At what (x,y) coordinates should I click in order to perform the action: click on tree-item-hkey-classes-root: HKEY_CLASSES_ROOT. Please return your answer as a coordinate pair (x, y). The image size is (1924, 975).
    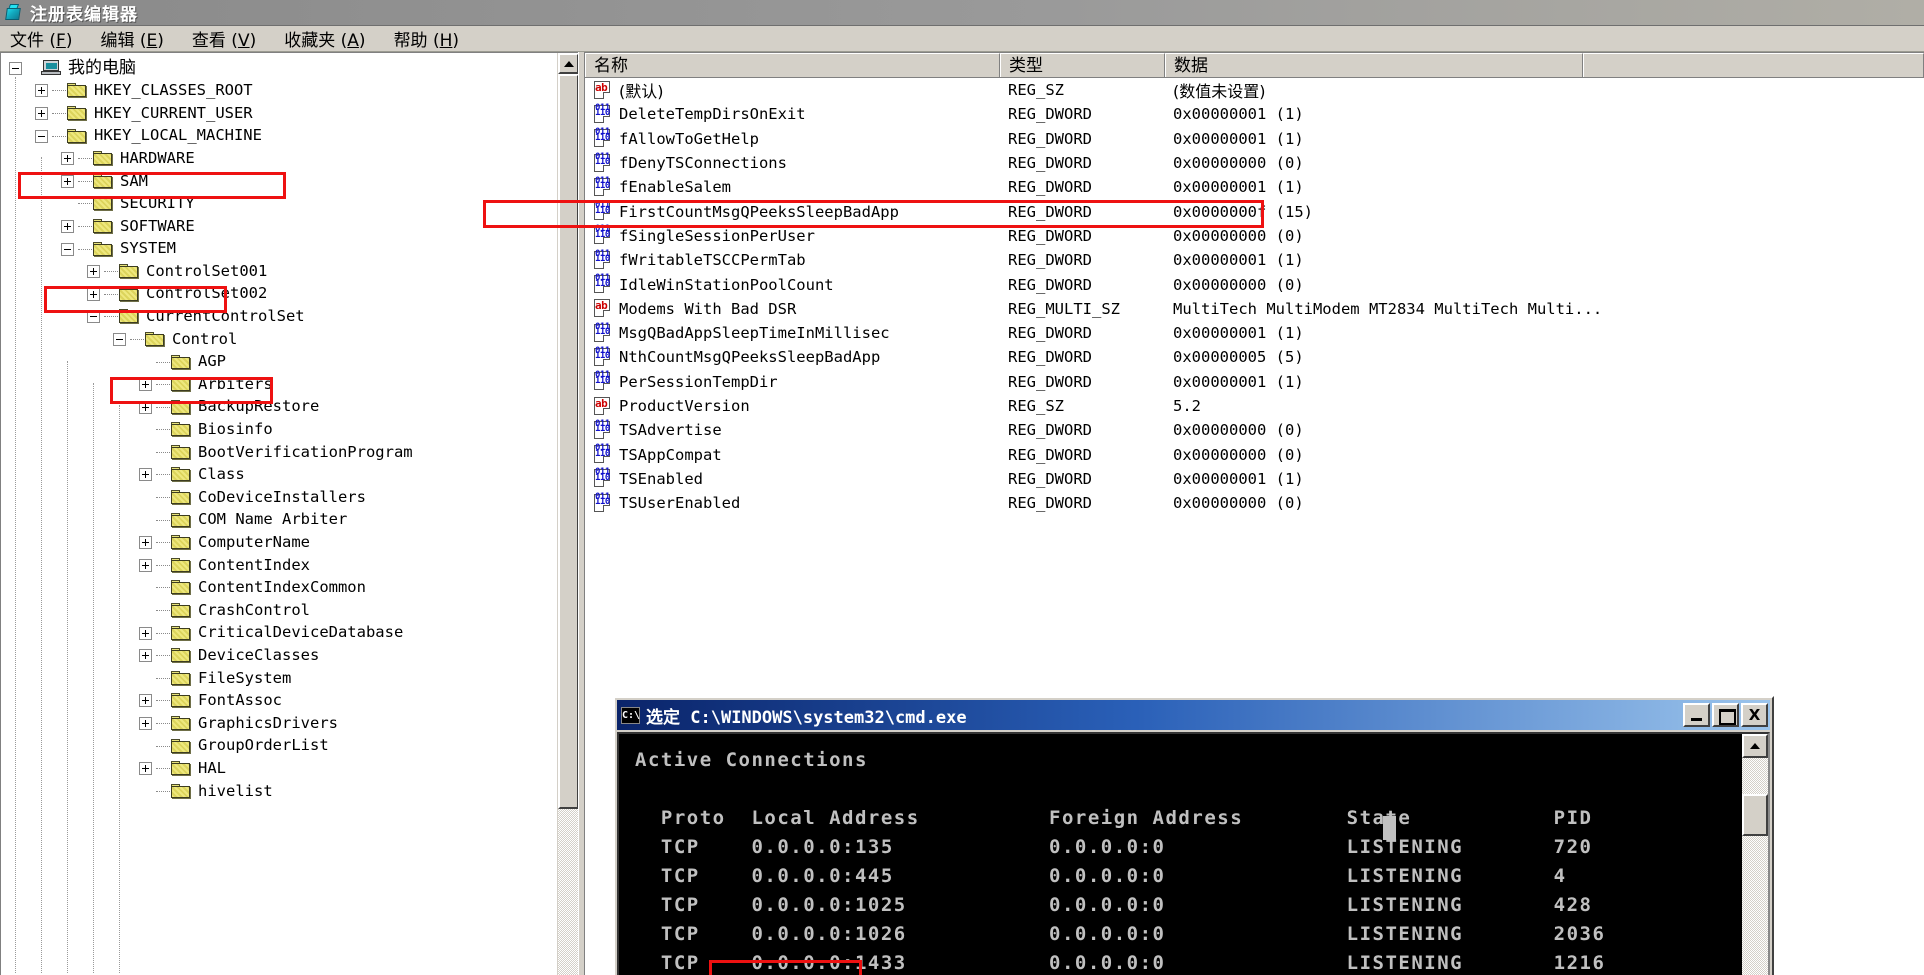
    Looking at the image, I should click on (293, 91).